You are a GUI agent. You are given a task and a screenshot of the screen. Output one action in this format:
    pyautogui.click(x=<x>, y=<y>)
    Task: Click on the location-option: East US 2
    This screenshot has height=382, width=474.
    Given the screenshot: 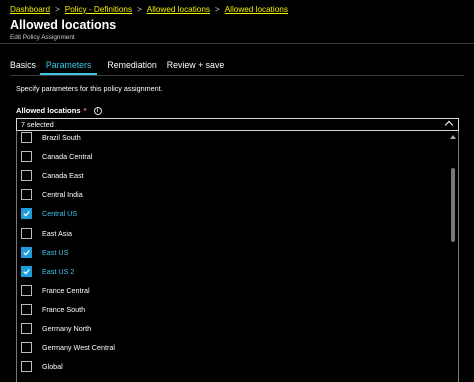 What is the action you would take?
    pyautogui.click(x=233, y=271)
    